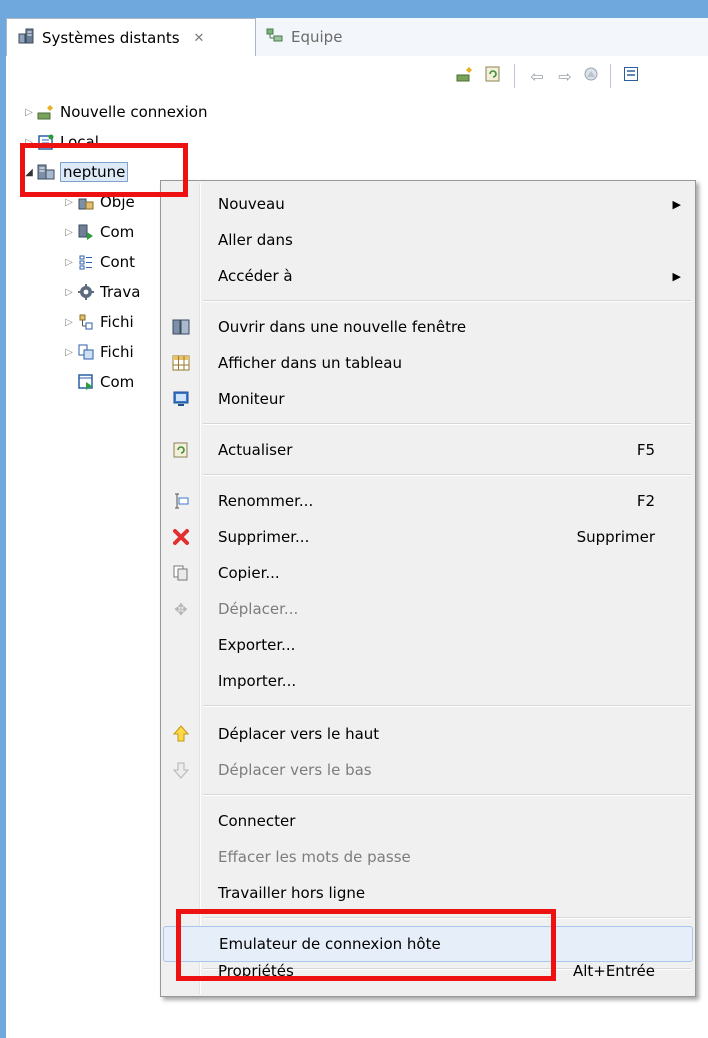 The height and width of the screenshot is (1038, 708). I want to click on refresh-button, so click(493, 76).